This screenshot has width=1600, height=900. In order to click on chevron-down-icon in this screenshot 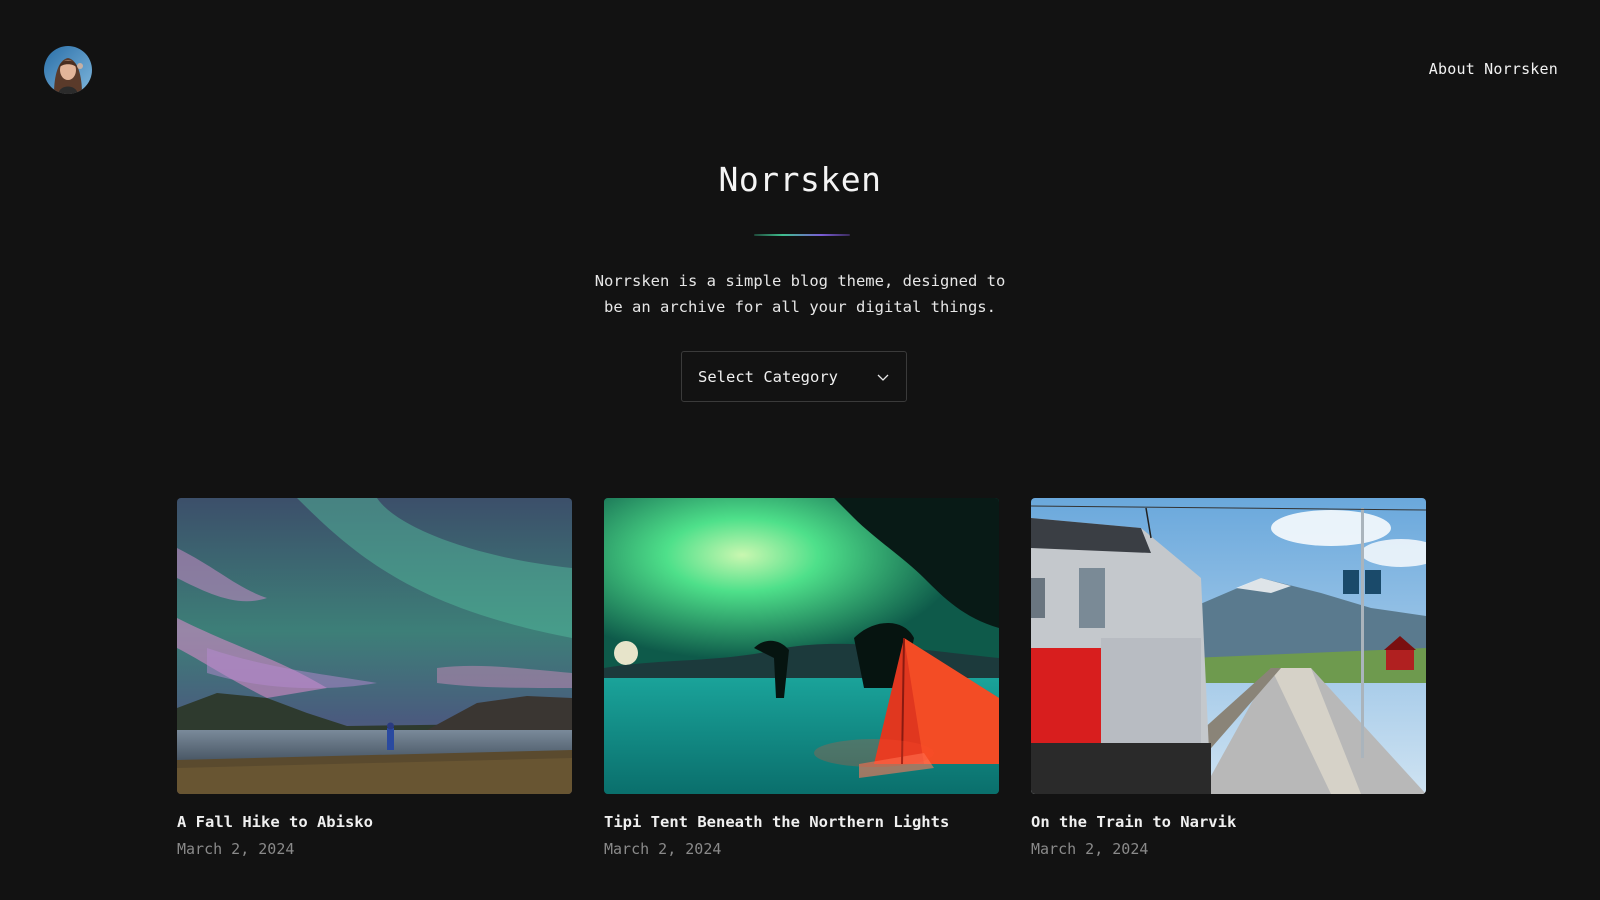, I will do `click(883, 377)`.